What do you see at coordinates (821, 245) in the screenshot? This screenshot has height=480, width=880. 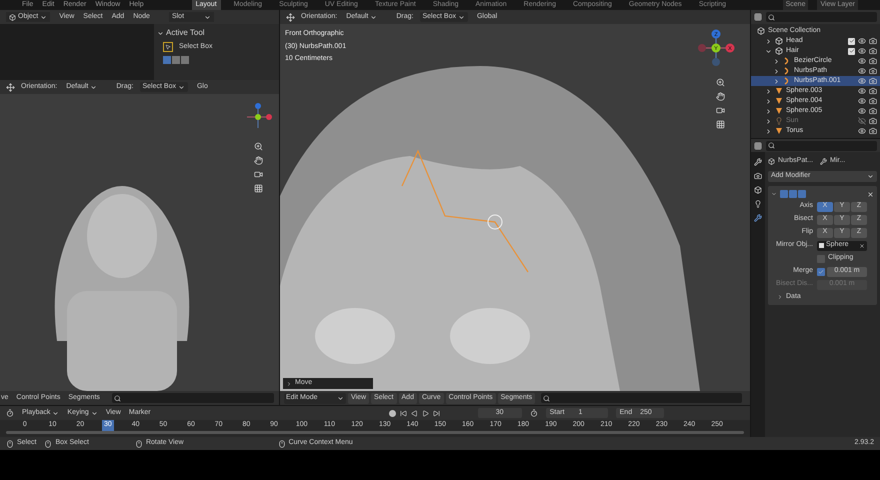 I see `object-icon` at bounding box center [821, 245].